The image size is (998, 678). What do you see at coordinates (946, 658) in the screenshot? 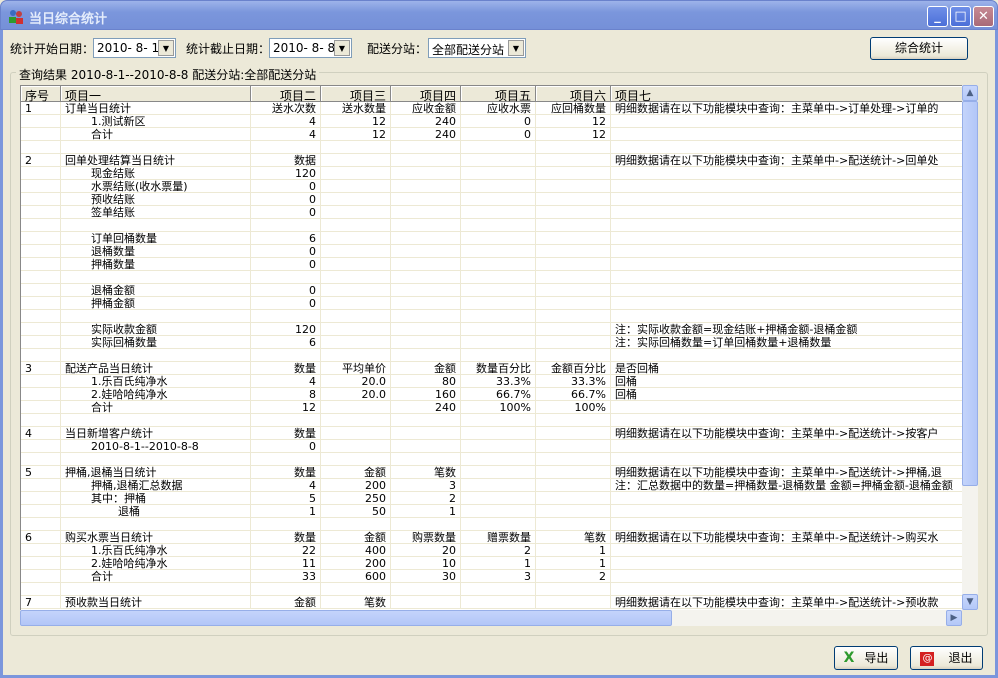
I see `exit-button: @ 退出` at bounding box center [946, 658].